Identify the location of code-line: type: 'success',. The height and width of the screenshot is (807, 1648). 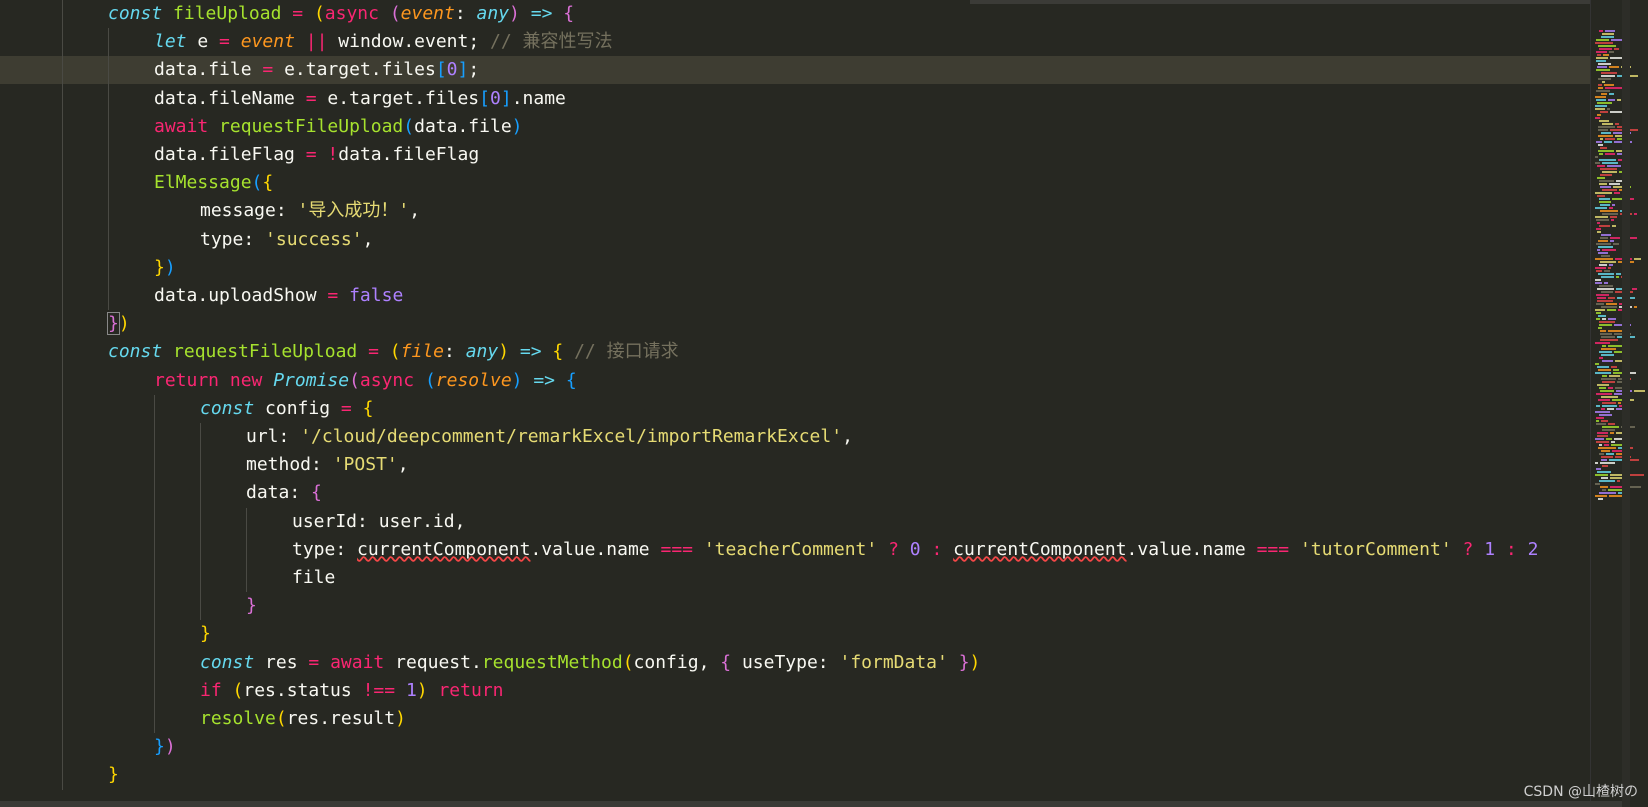
(811, 240).